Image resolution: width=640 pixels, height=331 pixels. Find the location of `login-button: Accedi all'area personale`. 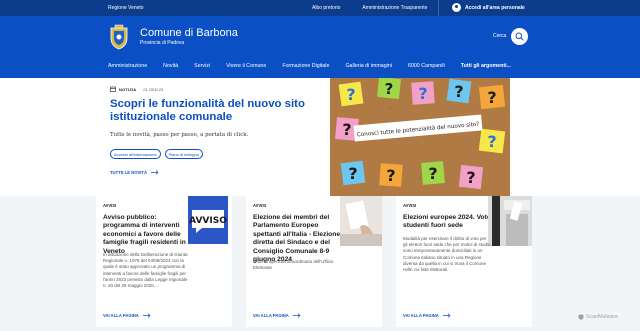

login-button: Accedi all'area personale is located at coordinates (488, 7).